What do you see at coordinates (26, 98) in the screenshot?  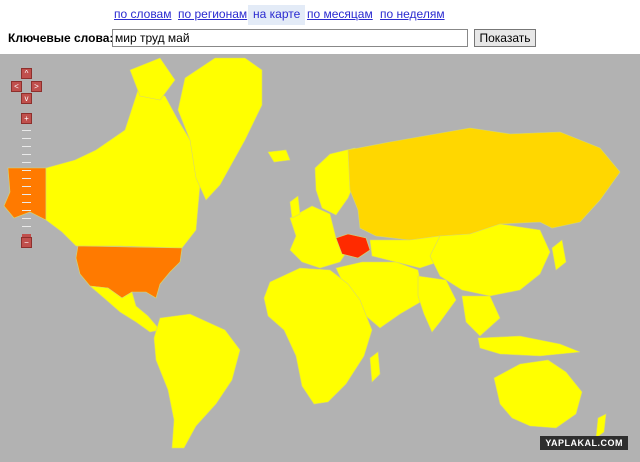 I see `pan-down-icon: v` at bounding box center [26, 98].